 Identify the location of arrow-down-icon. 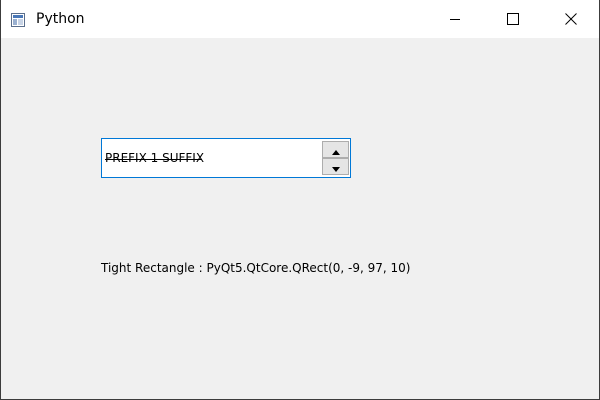
(335, 166).